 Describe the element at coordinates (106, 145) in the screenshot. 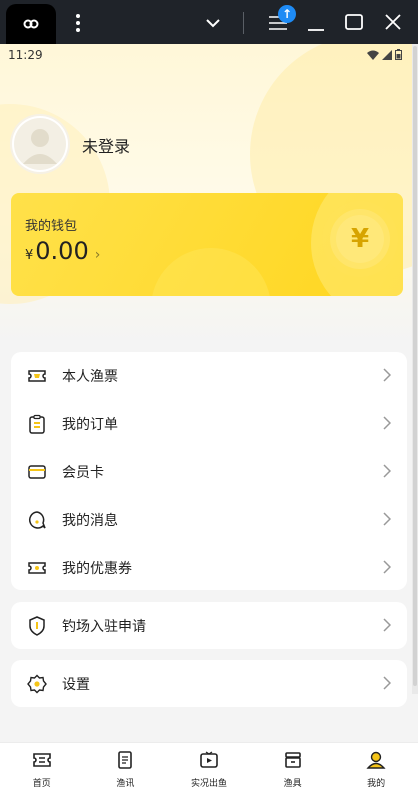

I see `login-status: 未登录` at that location.